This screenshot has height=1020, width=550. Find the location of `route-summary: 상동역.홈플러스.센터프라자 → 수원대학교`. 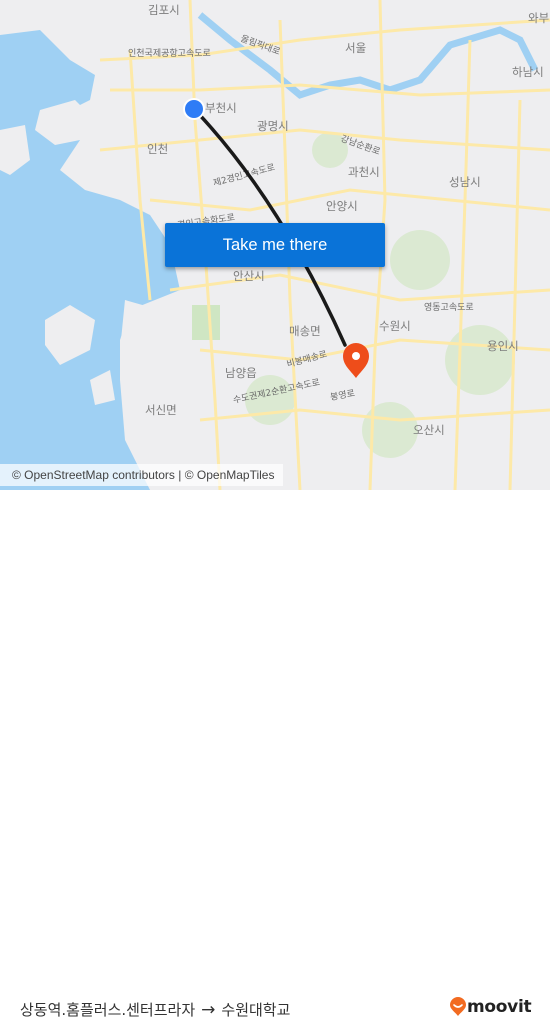

route-summary: 상동역.홈플러스.센터프라자 → 수원대학교 is located at coordinates (155, 1009).